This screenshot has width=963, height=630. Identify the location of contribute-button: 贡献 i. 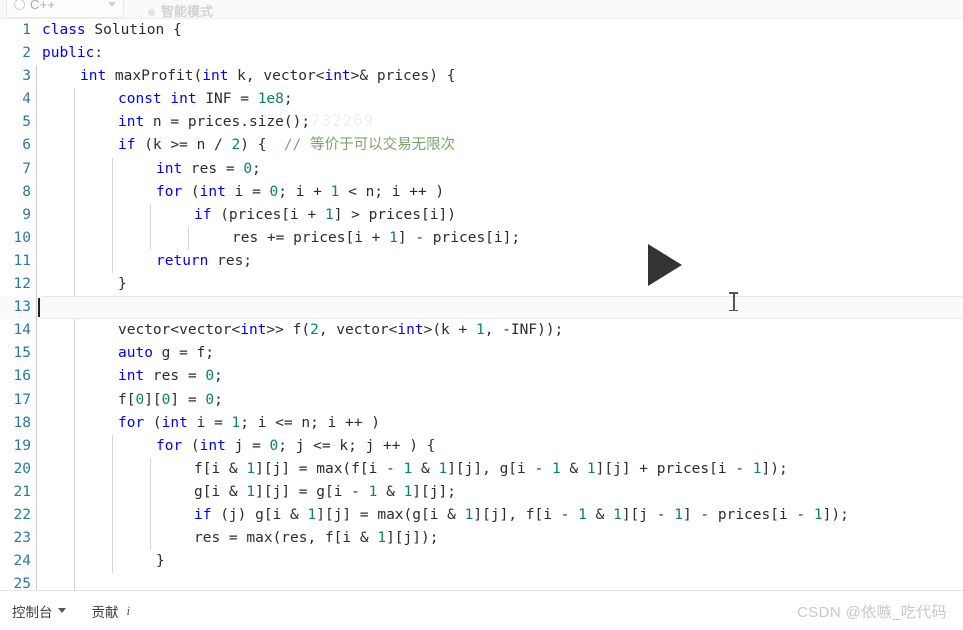
(111, 611).